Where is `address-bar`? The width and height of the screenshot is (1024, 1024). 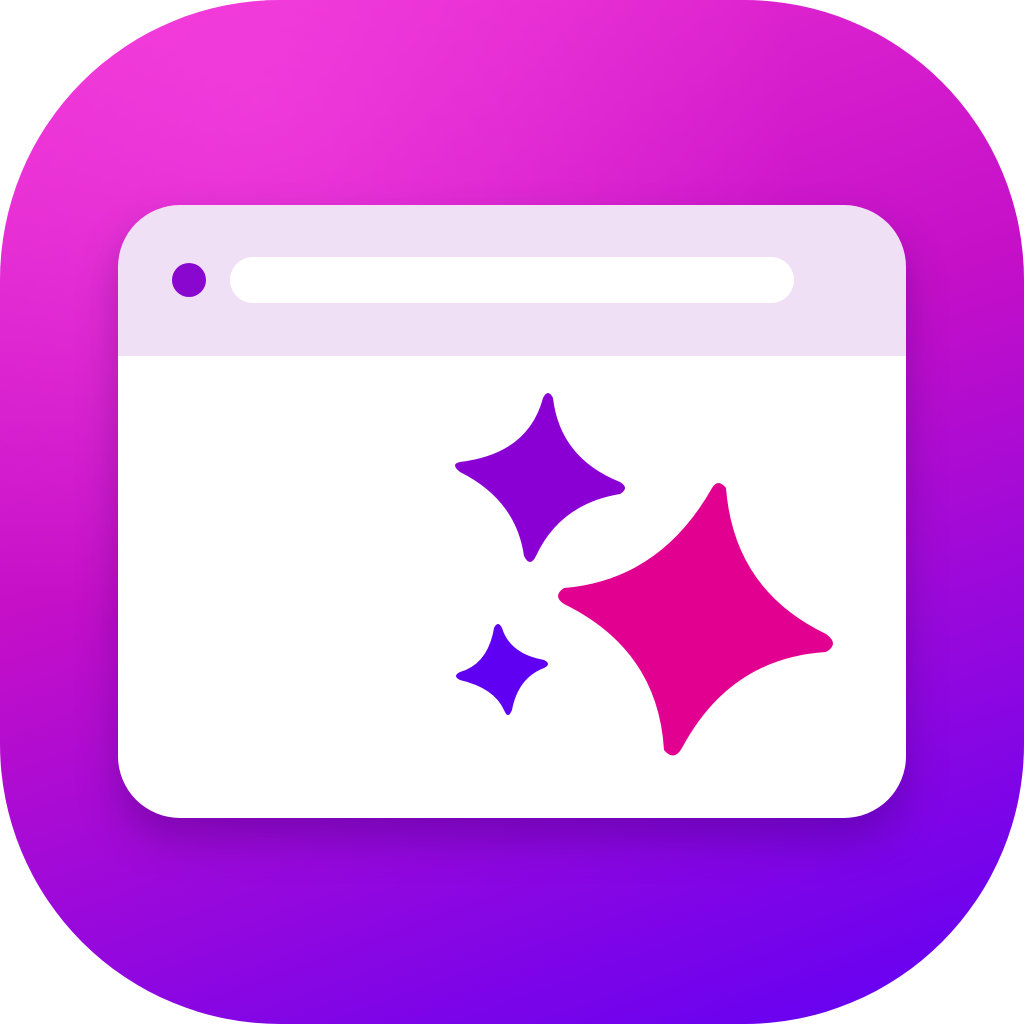 address-bar is located at coordinates (512, 280).